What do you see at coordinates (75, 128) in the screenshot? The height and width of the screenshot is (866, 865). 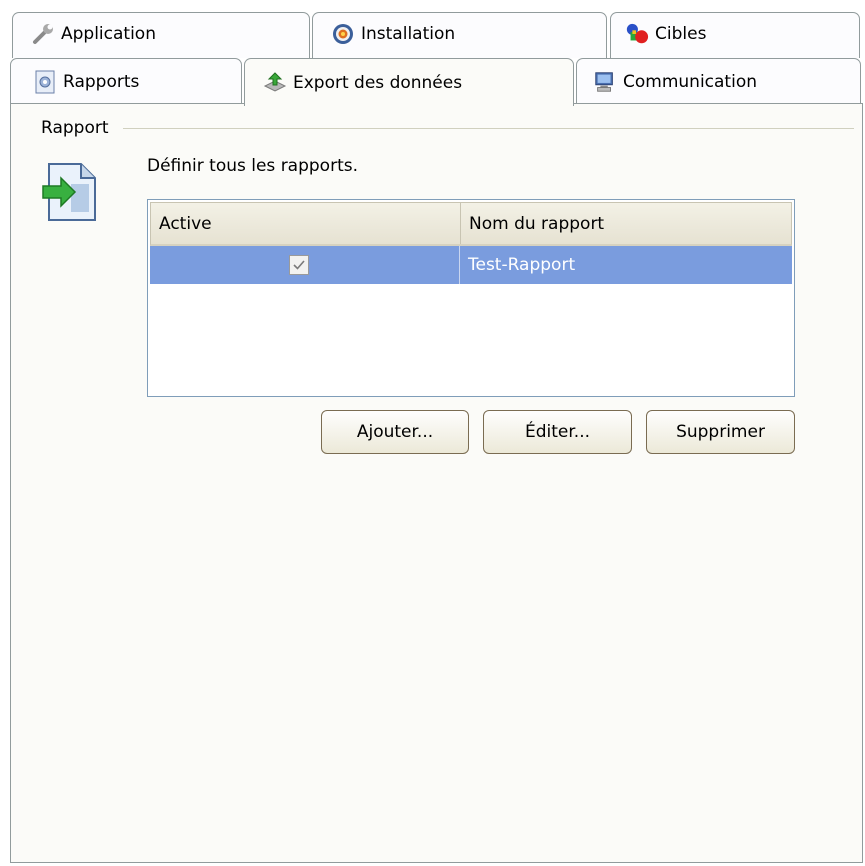 I see `group-title: Rapport` at bounding box center [75, 128].